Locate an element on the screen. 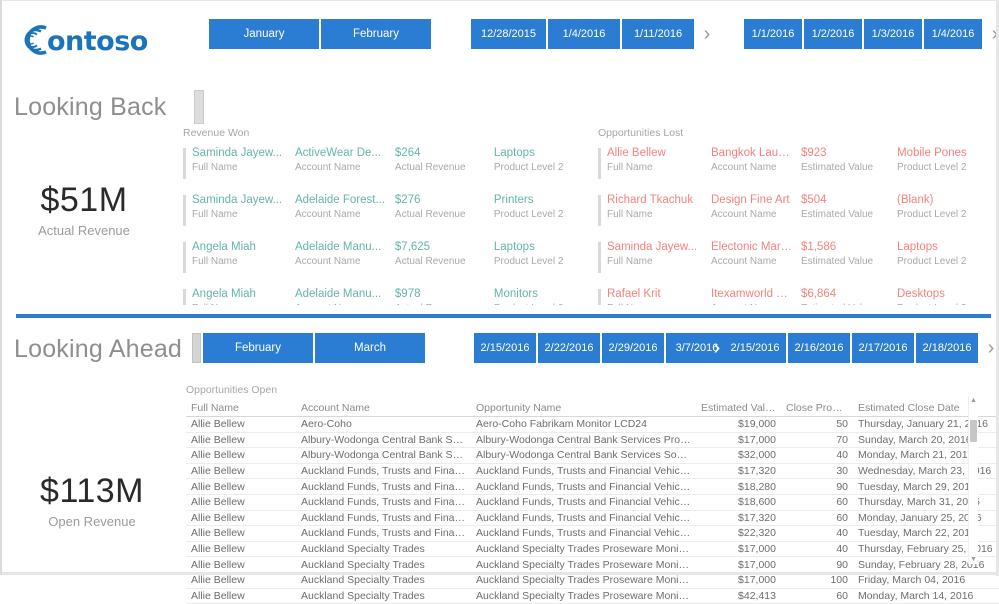 This screenshot has width=999, height=604. cell-close-probability: 60 is located at coordinates (817, 518).